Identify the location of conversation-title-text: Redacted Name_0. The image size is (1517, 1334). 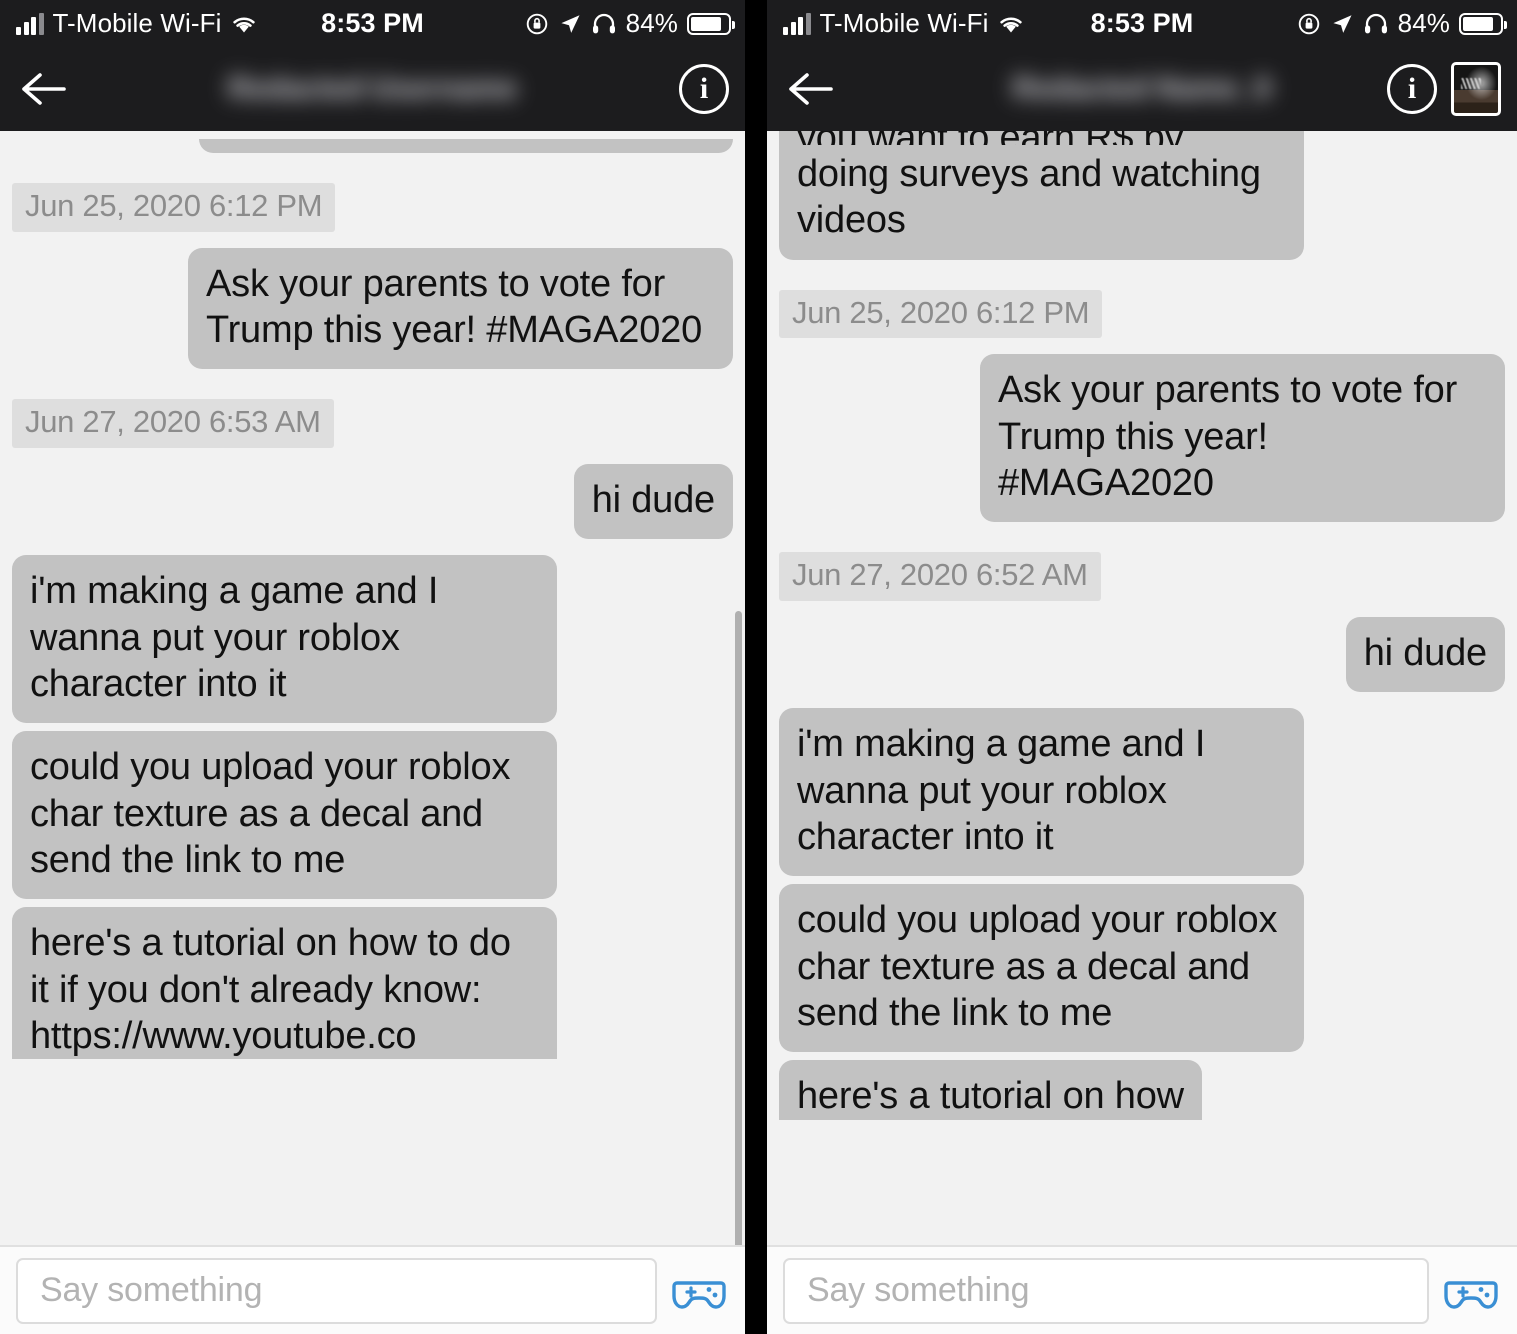
(1142, 89).